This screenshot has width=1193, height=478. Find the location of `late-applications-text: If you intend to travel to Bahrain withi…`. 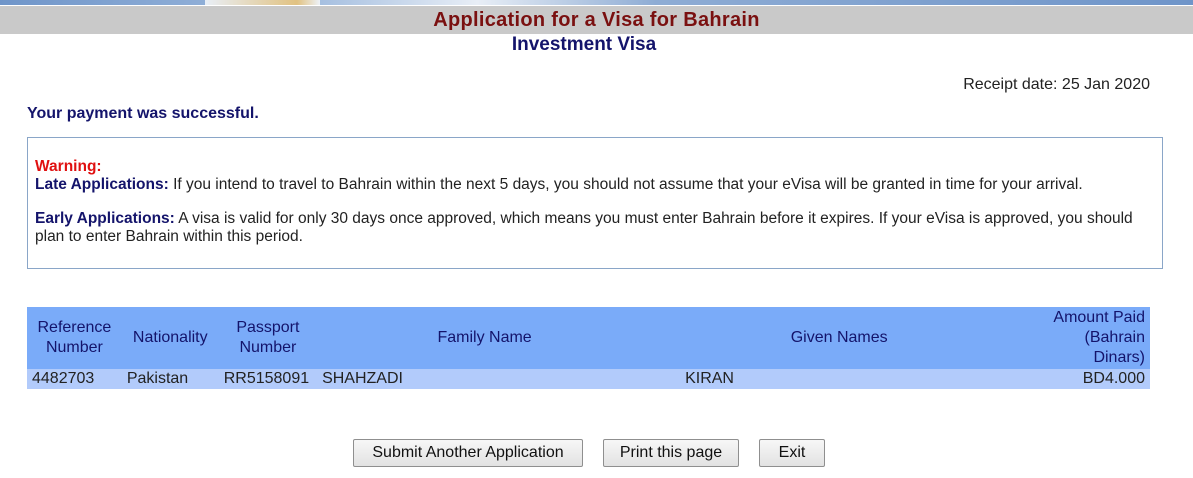

late-applications-text: If you intend to travel to Bahrain withi… is located at coordinates (625, 184).